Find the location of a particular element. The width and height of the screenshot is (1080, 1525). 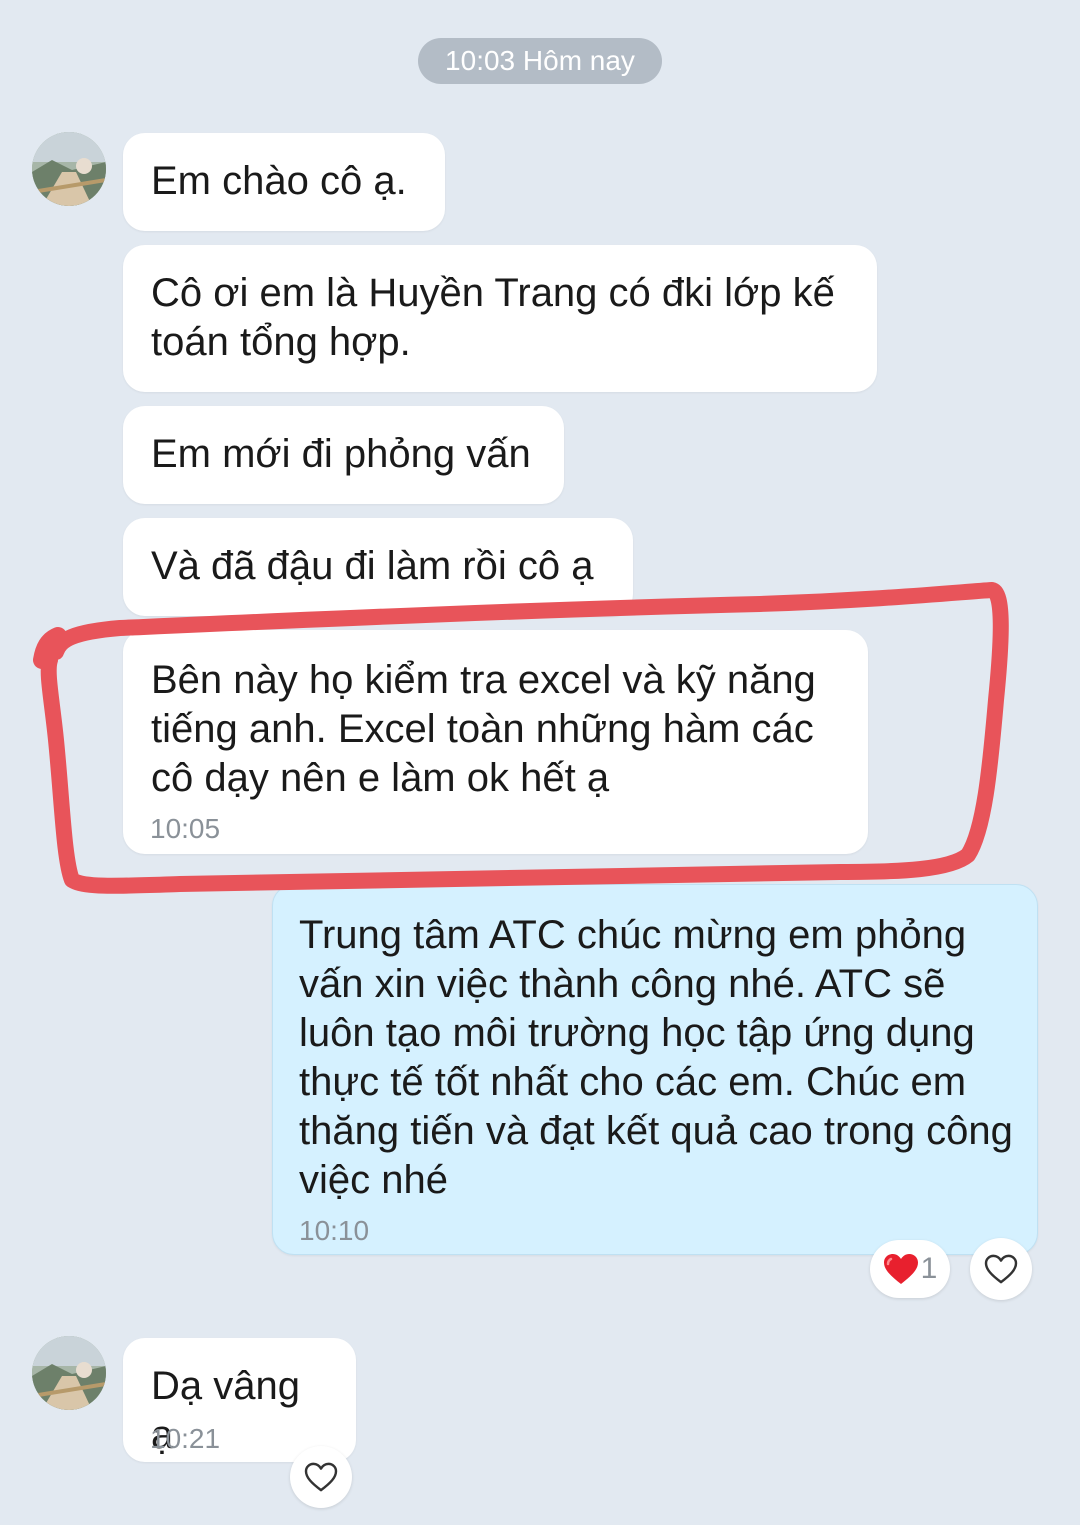

message-text: Em chào cô ạ. is located at coordinates (279, 181).